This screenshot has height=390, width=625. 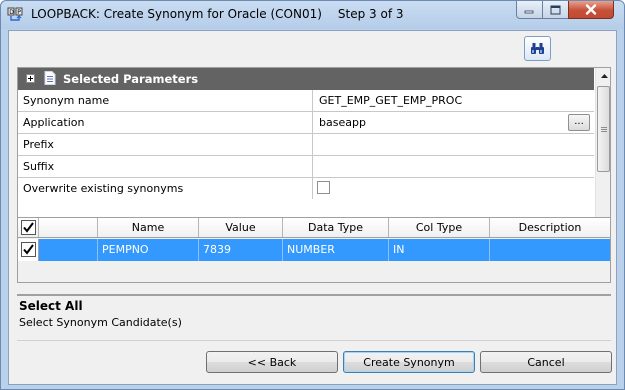 I want to click on column-header-name: Name, so click(x=148, y=227).